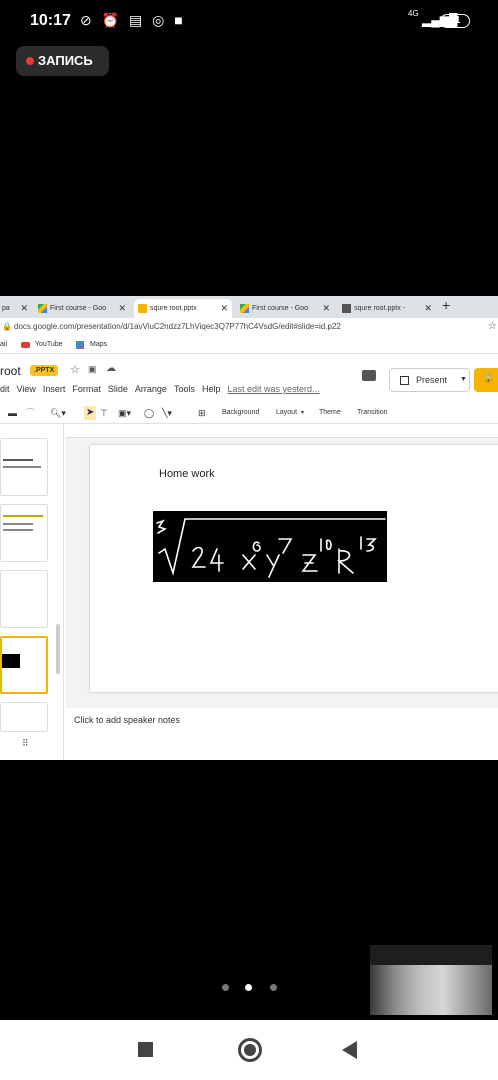 The height and width of the screenshot is (1080, 498). I want to click on menu-view: View, so click(26, 389).